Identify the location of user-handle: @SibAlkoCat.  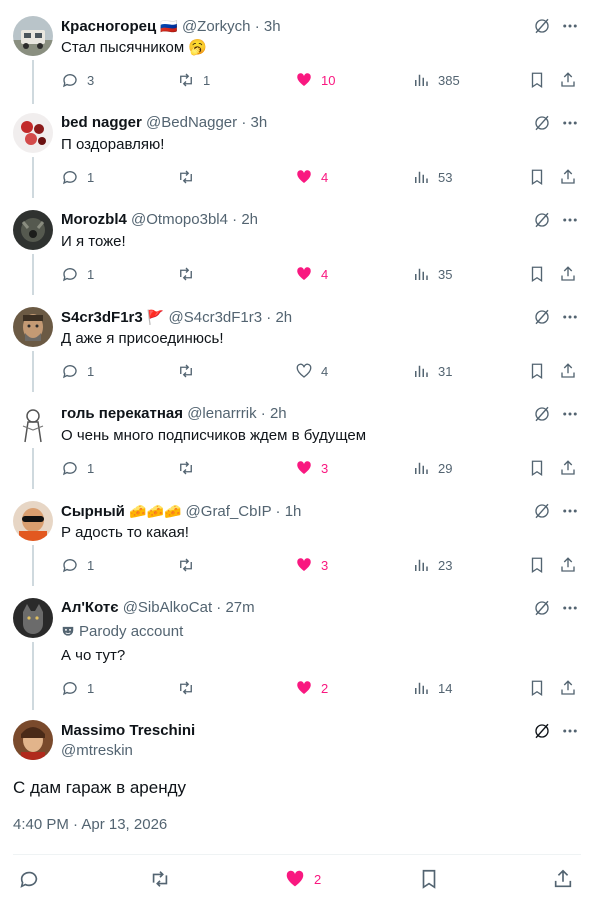
(167, 607).